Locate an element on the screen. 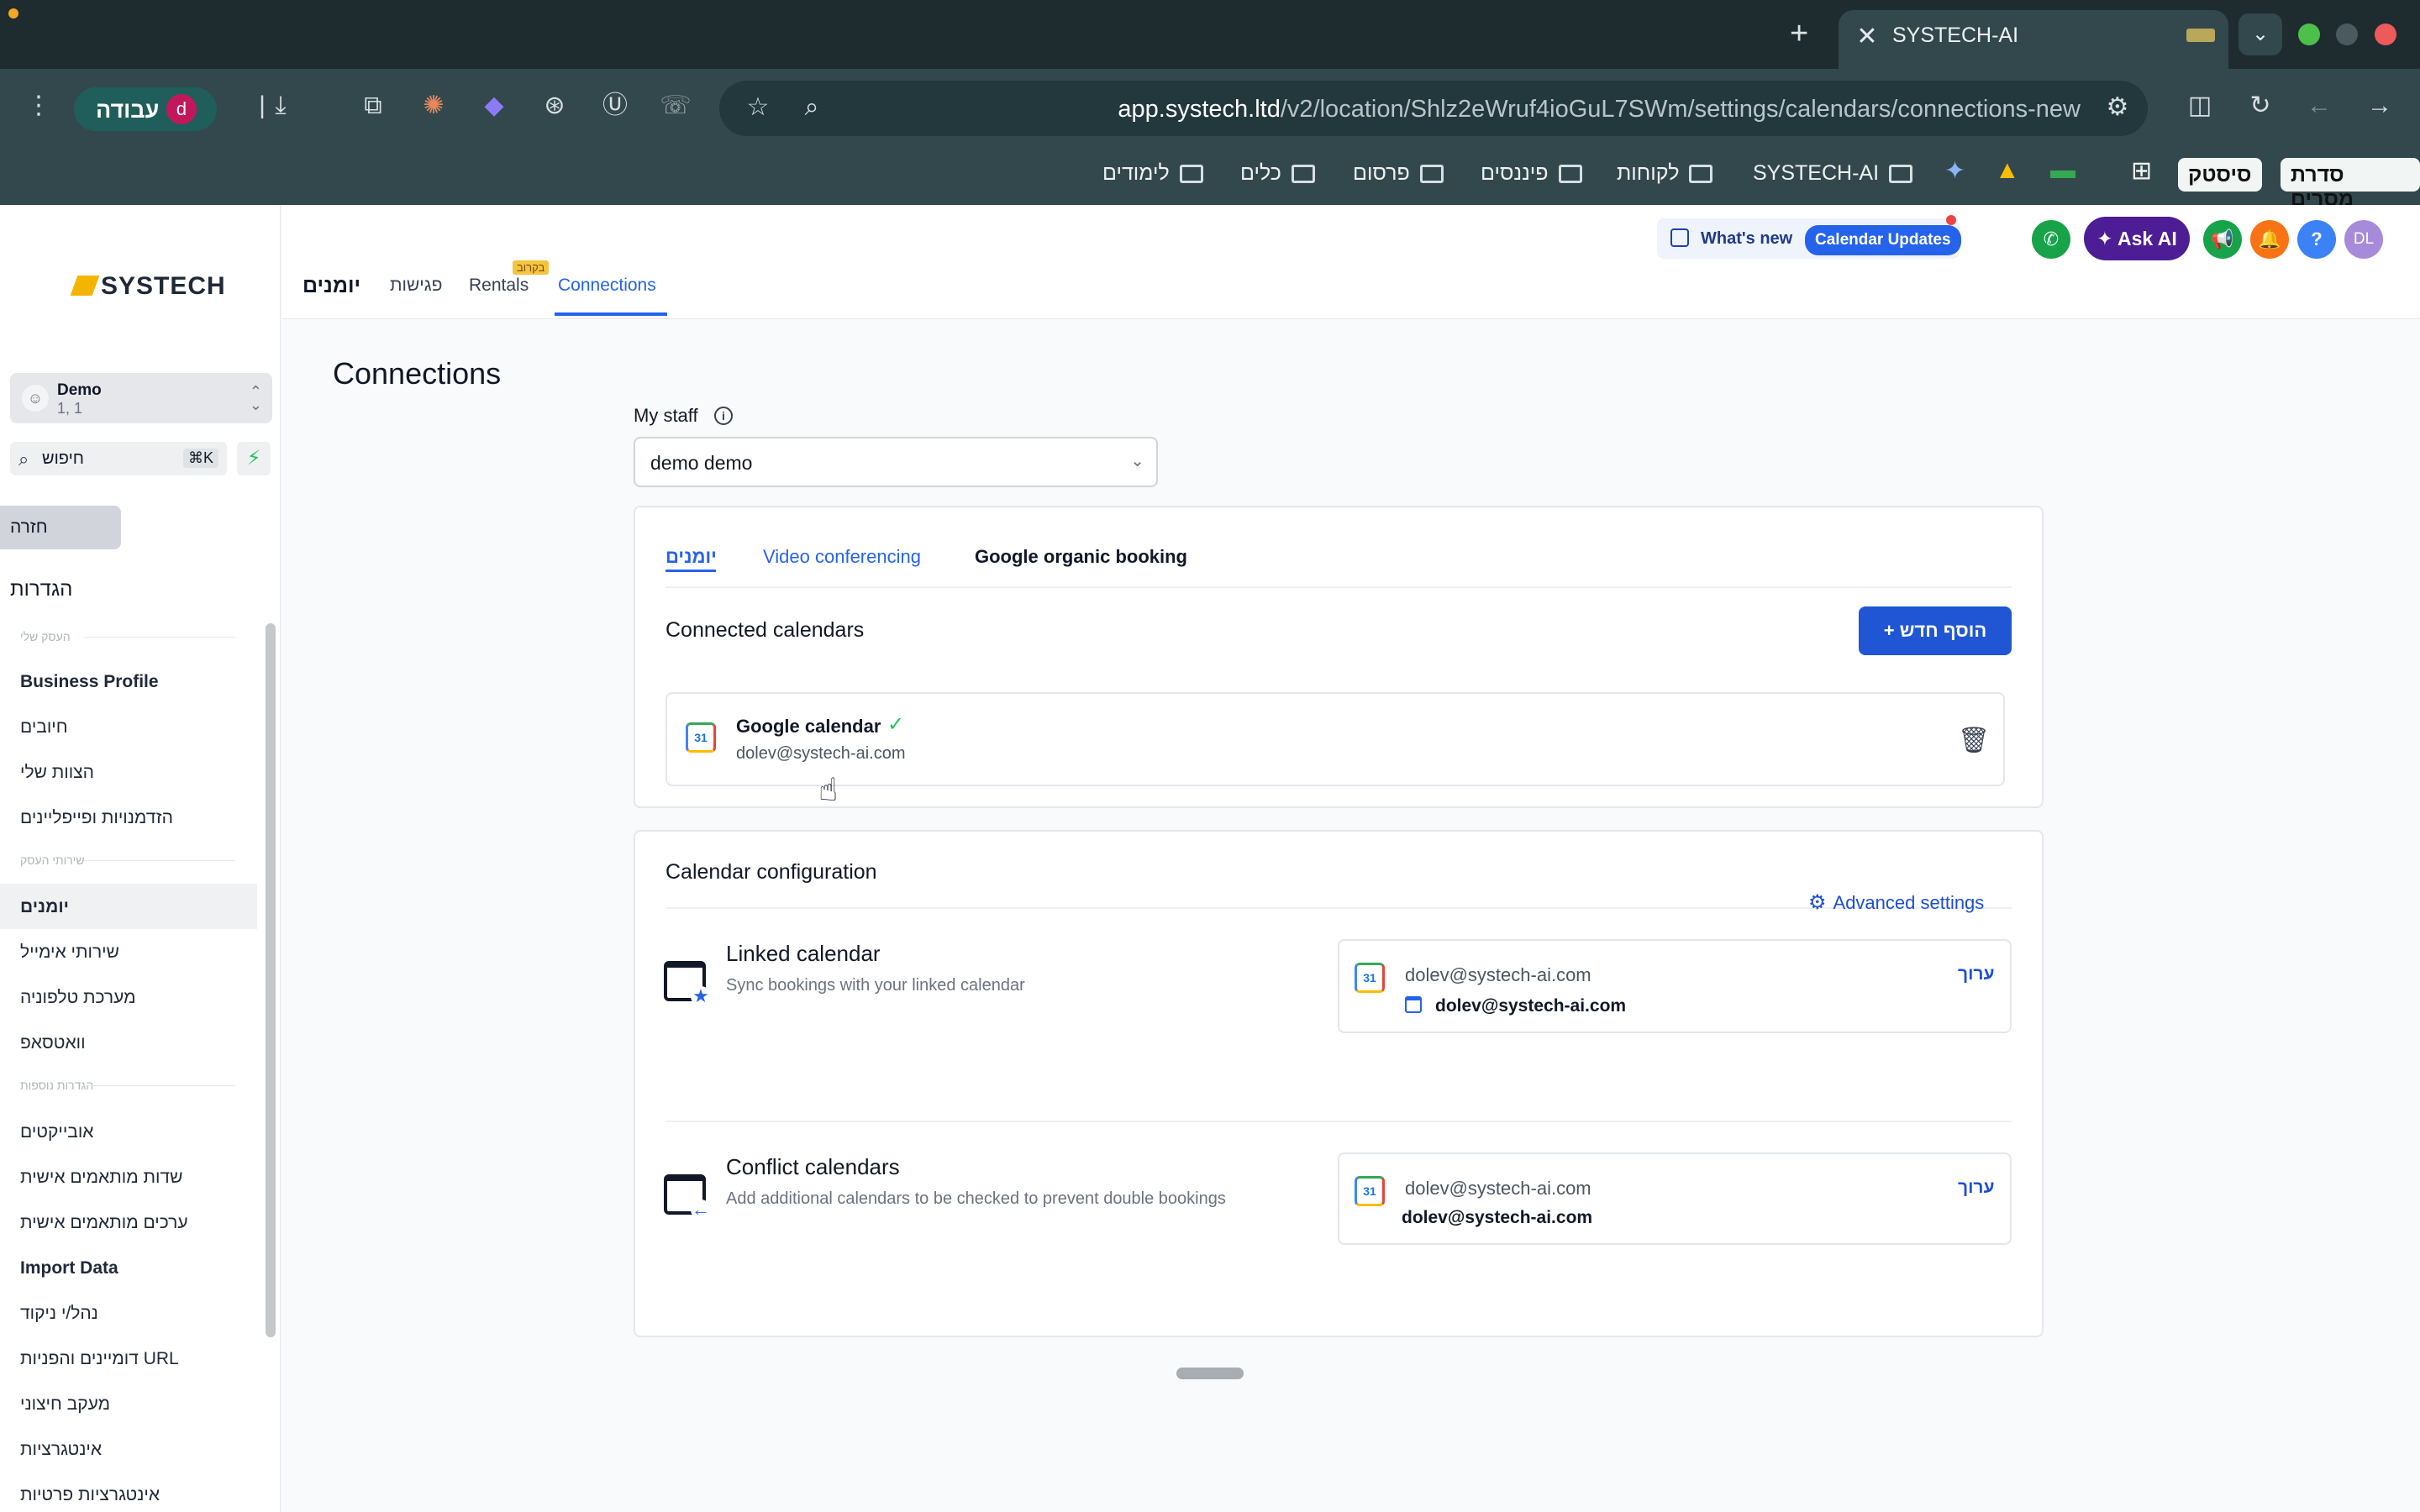 The height and width of the screenshot is (1512, 2420). location-sub: 1, 1 is located at coordinates (70, 408).